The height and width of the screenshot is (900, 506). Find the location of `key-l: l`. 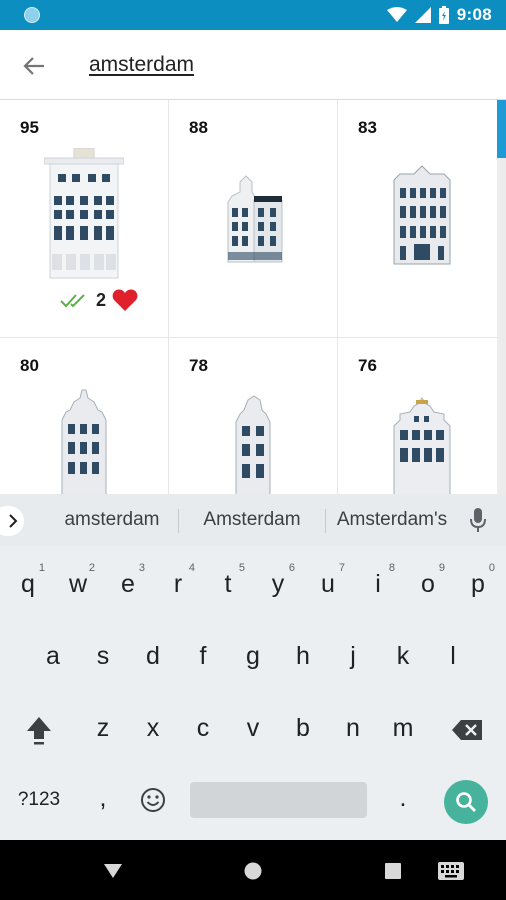

key-l: l is located at coordinates (453, 656).